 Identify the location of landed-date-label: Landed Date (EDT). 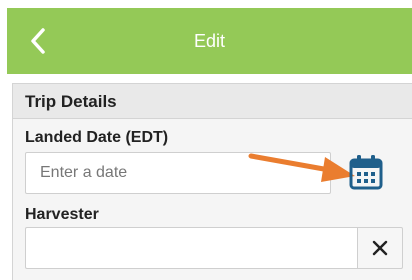
(97, 137).